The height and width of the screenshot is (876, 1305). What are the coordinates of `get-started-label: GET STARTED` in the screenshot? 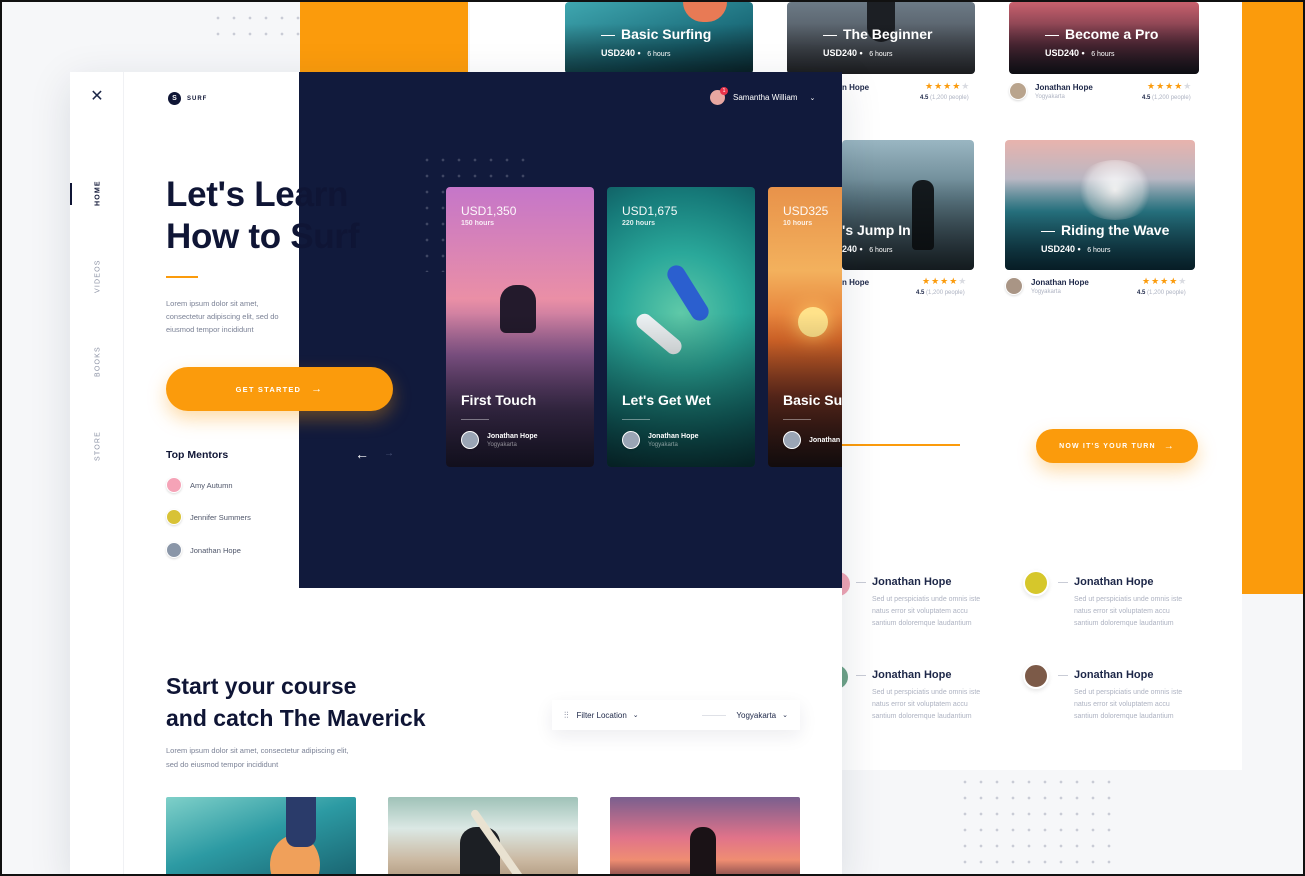 It's located at (268, 389).